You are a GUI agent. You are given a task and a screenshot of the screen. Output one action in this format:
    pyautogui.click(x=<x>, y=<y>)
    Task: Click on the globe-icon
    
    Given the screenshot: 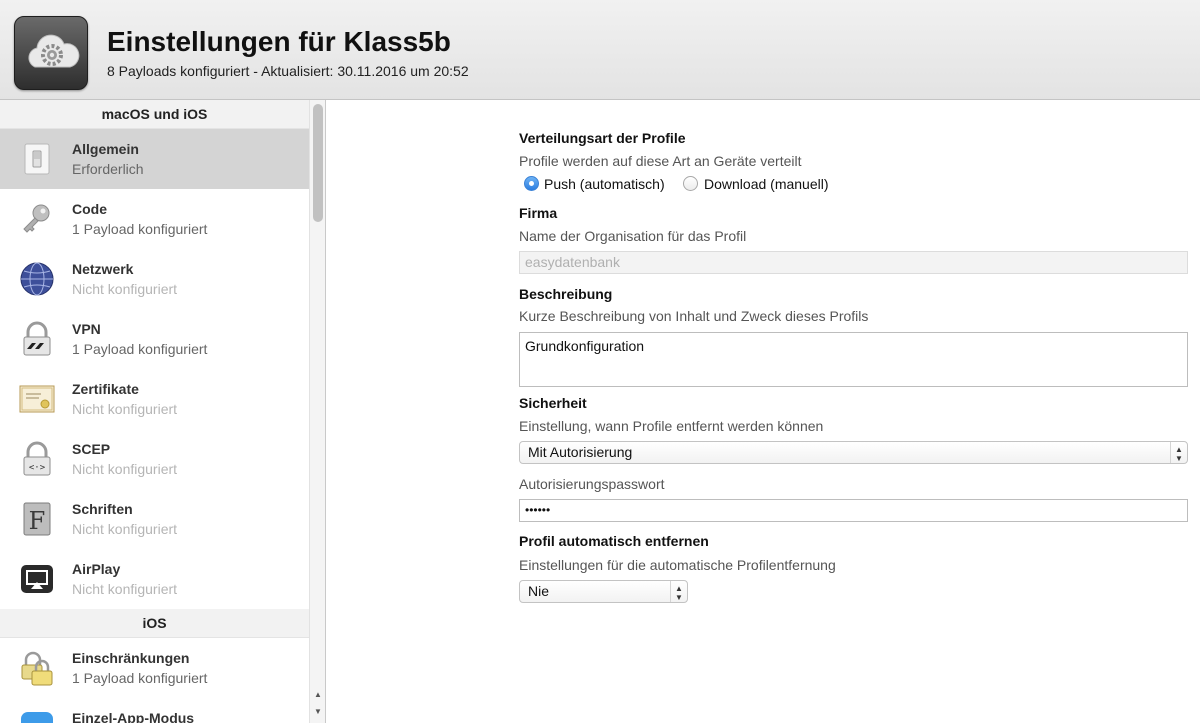 What is the action you would take?
    pyautogui.click(x=37, y=279)
    